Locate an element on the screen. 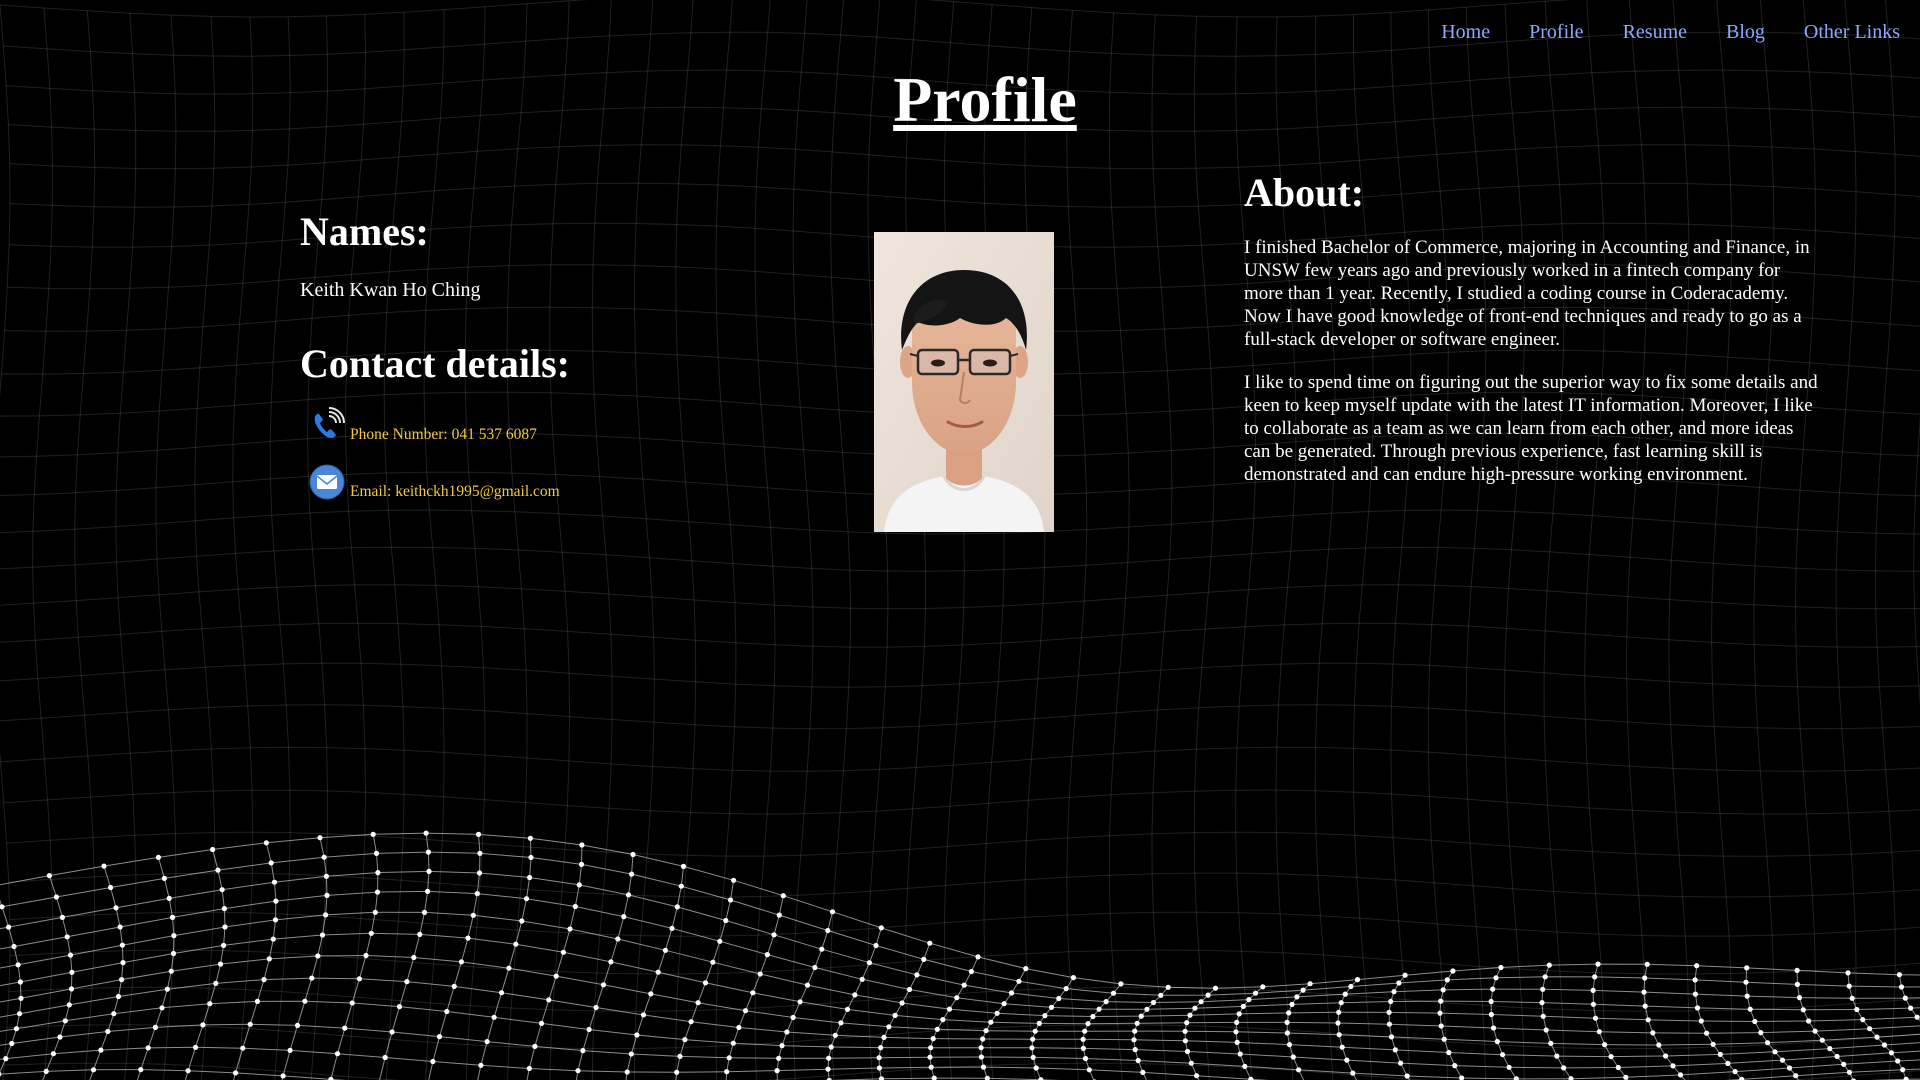  contact-heading: Contact details: is located at coordinates (435, 363).